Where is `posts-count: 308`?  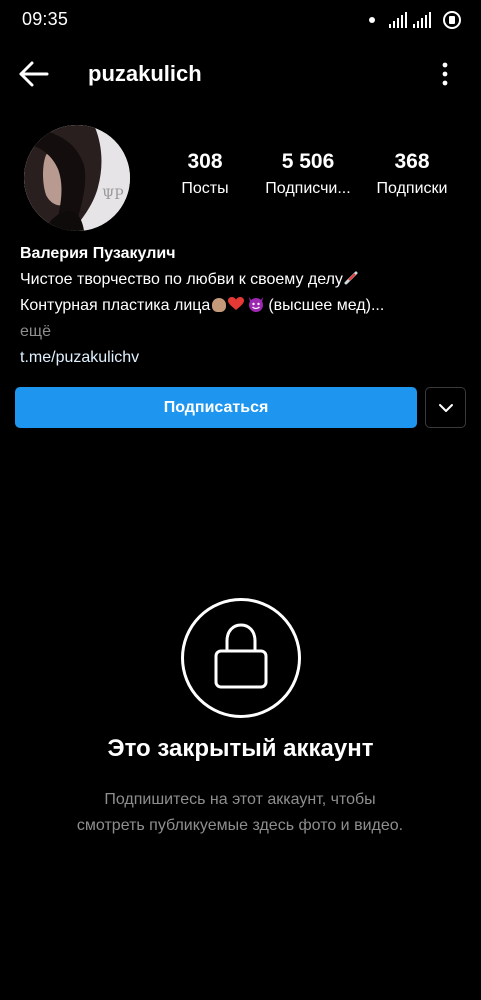
posts-count: 308 is located at coordinates (205, 161).